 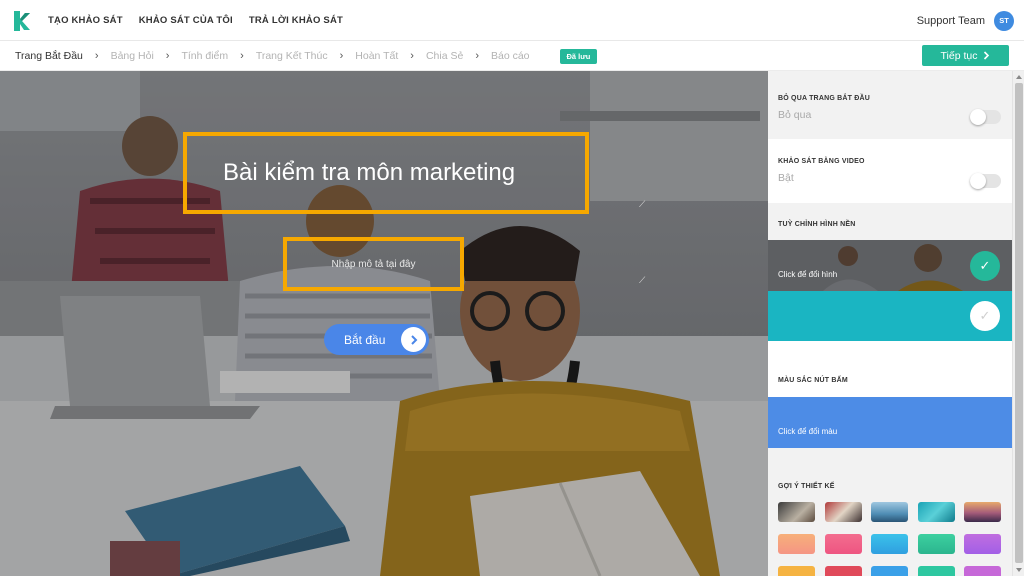 I want to click on nav-my-surveys: KHẢO SÁT CỦA TÔI, so click(x=186, y=20).